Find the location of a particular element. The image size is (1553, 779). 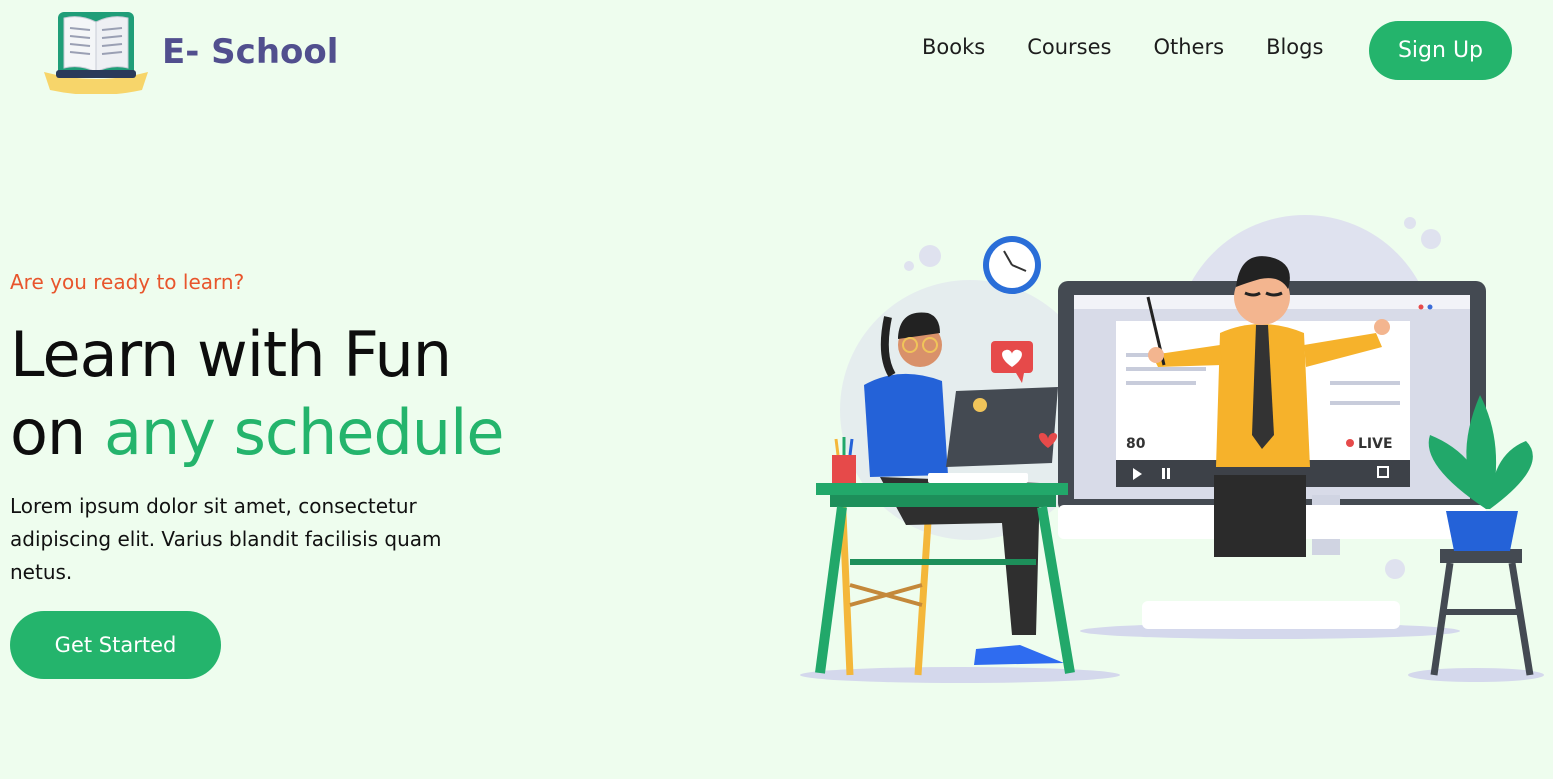

headline-line1: Learn with Fun is located at coordinates (231, 354).